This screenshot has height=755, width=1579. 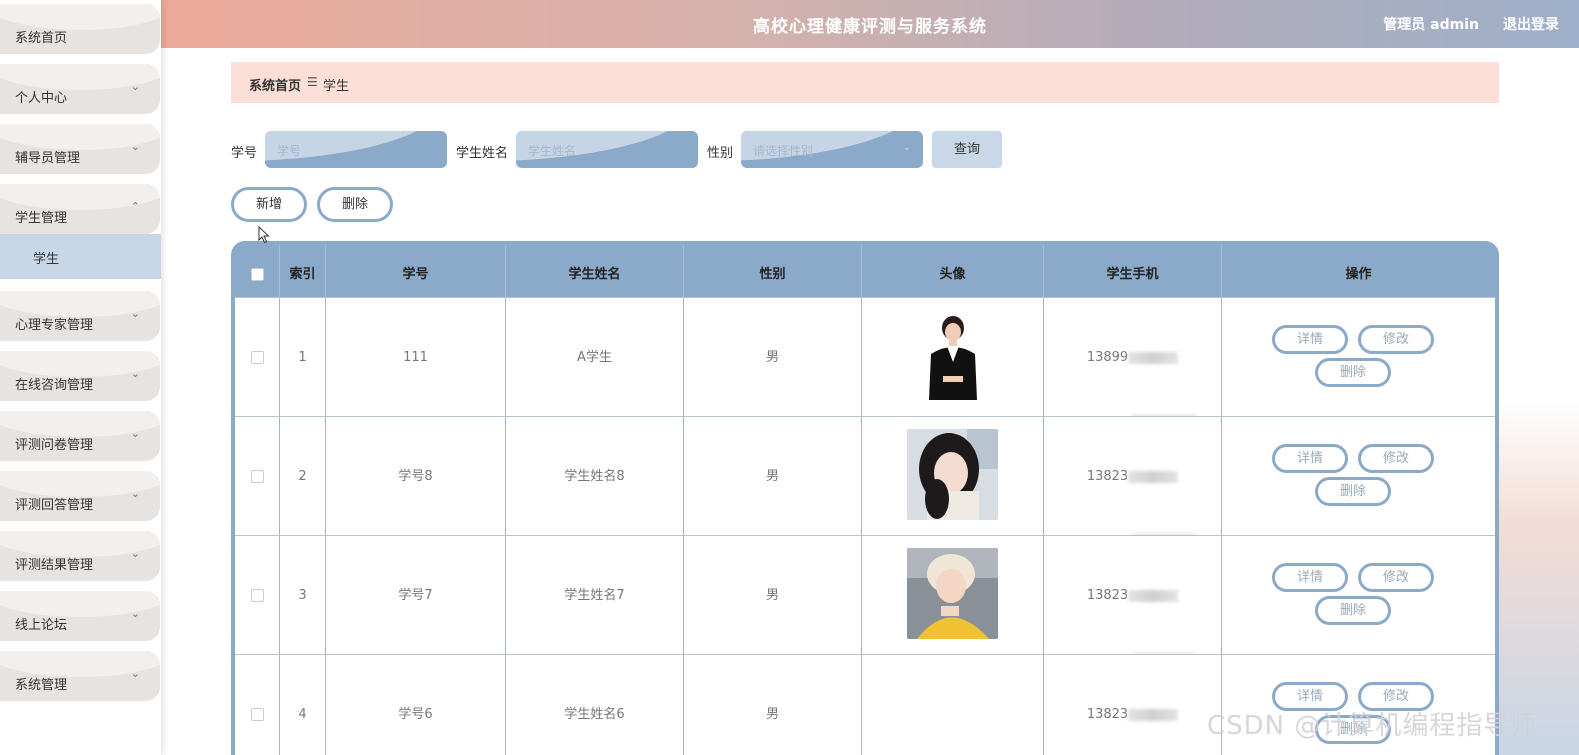 I want to click on sidebar-item-label: 评测回答管理, so click(x=54, y=505).